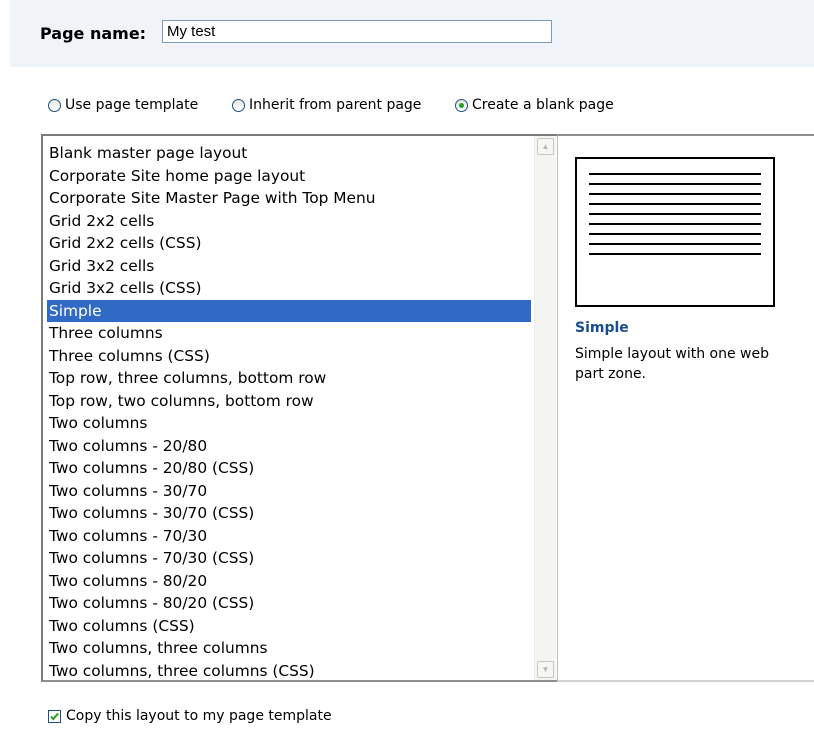  Describe the element at coordinates (289, 266) in the screenshot. I see `list-item: Grid 3x2 cells` at that location.